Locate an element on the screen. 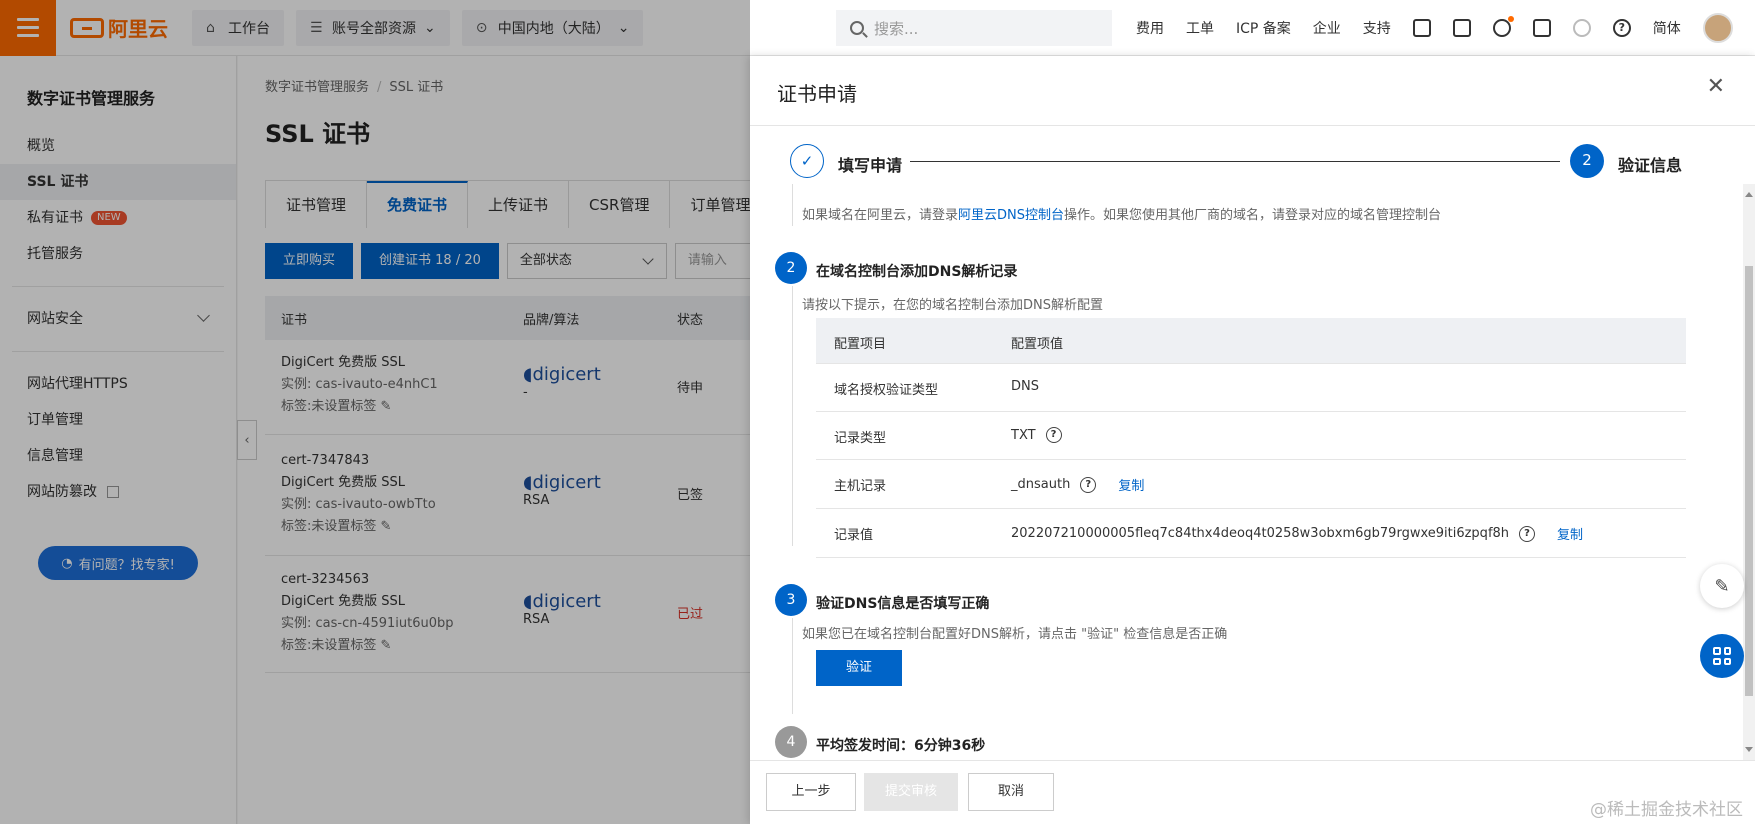  table-row: 记录类型 TXT? is located at coordinates (1251, 436).